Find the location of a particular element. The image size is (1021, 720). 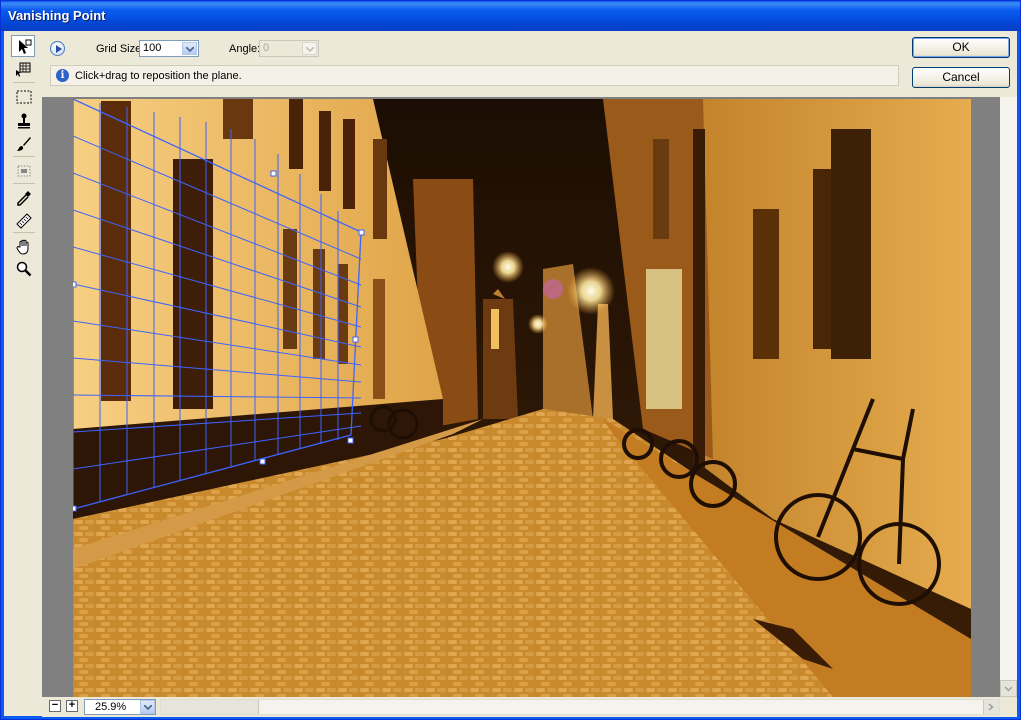

zoom-dropdown-button is located at coordinates (147, 707).